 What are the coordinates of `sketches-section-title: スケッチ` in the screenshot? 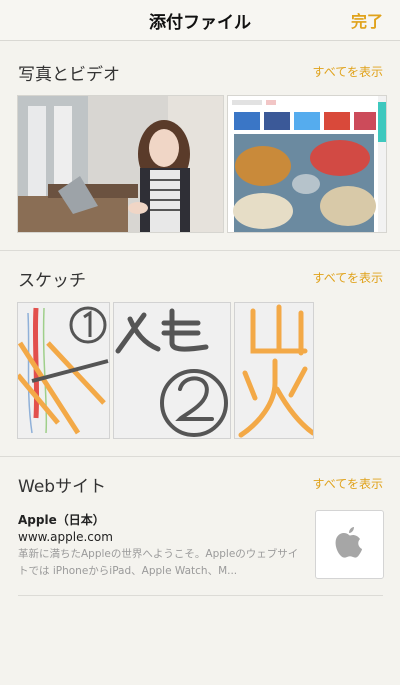 It's located at (52, 281).